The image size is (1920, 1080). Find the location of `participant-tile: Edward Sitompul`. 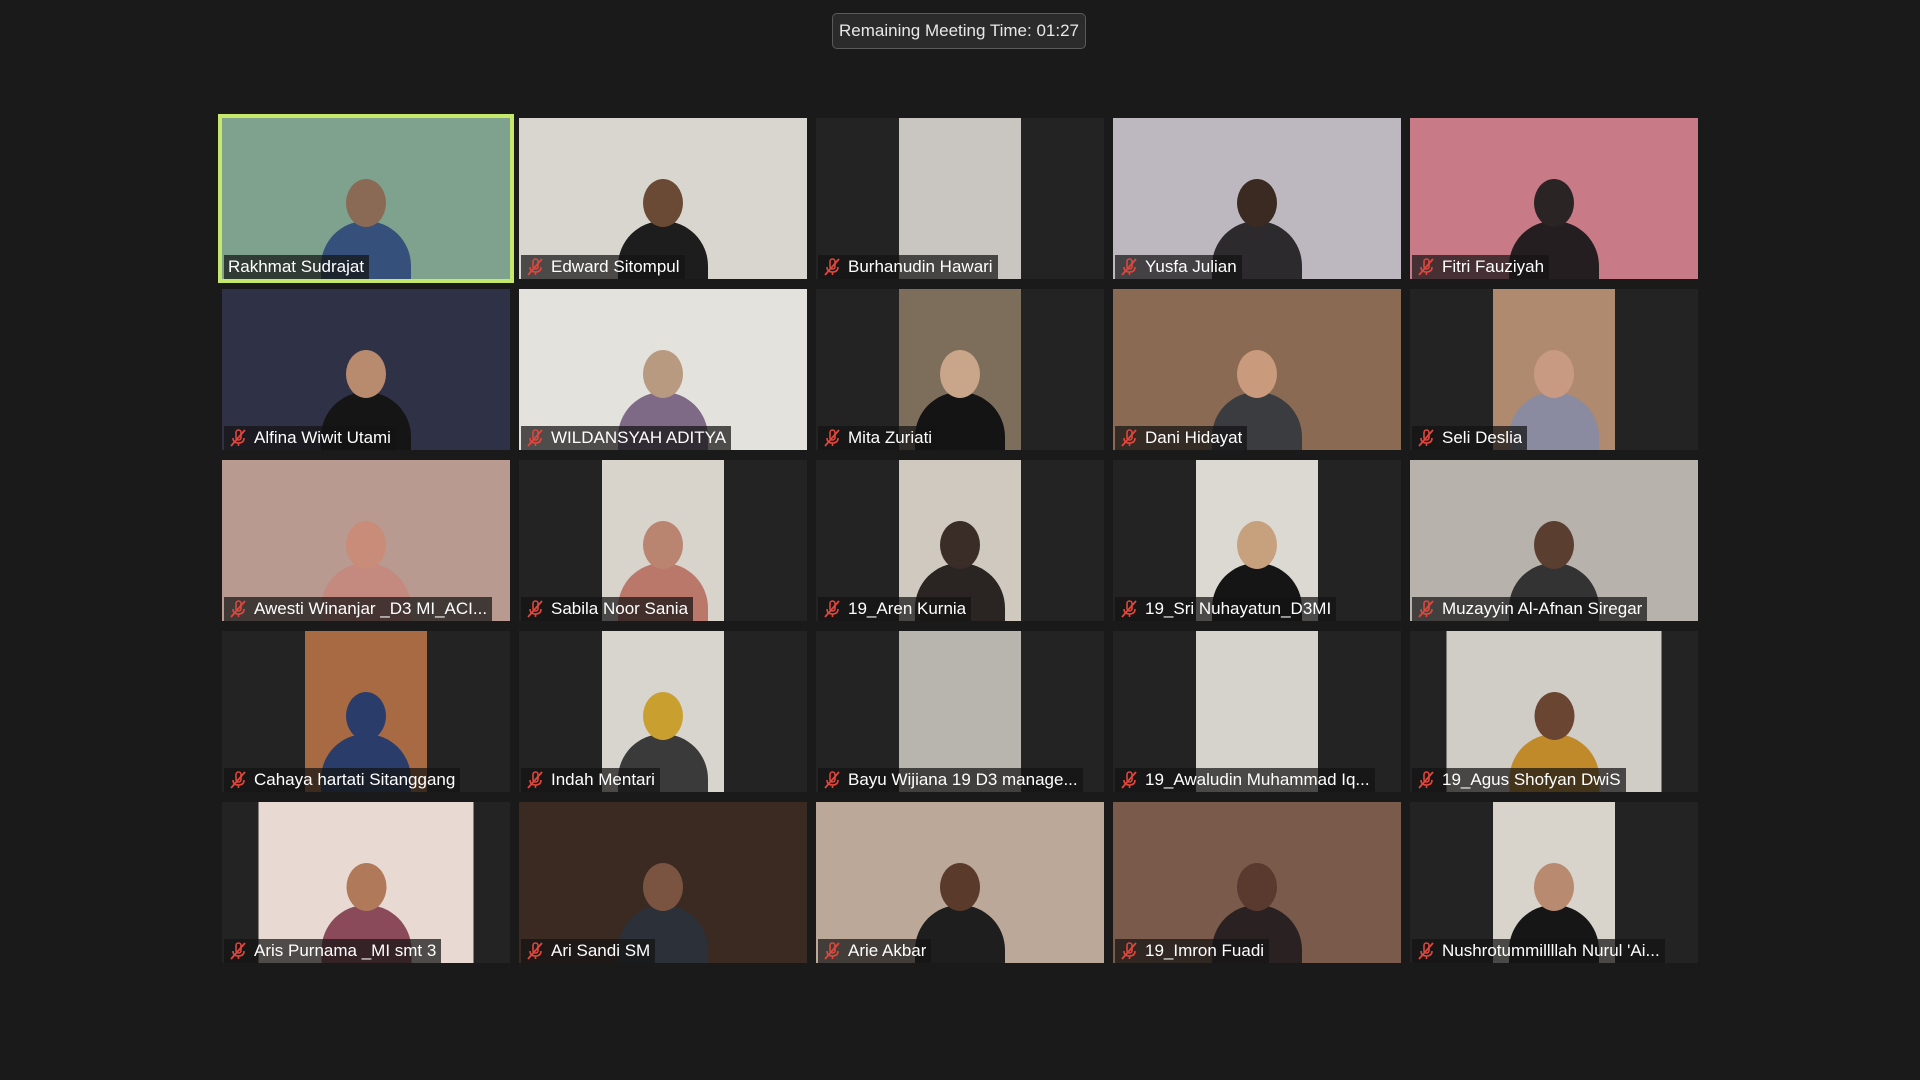

participant-tile: Edward Sitompul is located at coordinates (663, 198).